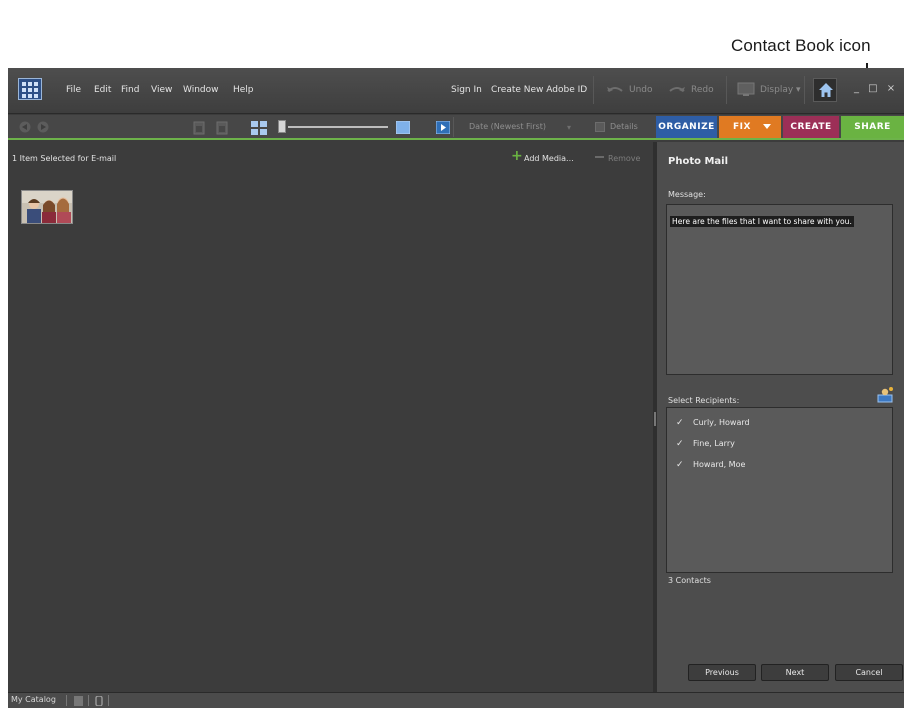 Image resolution: width=907 pixels, height=708 pixels. I want to click on menu-window: Window, so click(201, 90).